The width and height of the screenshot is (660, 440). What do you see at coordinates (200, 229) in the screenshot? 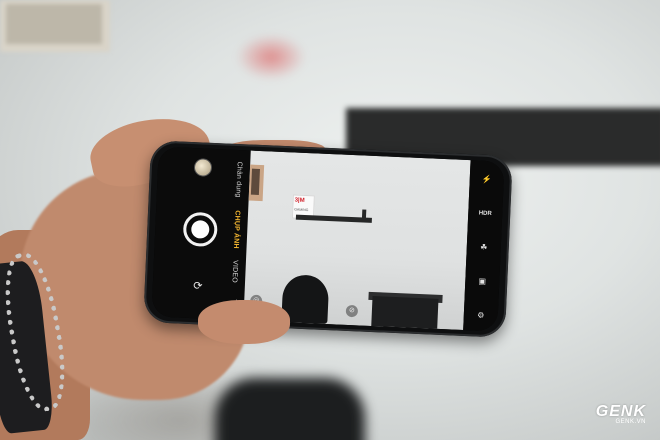
I see `shutter-button` at bounding box center [200, 229].